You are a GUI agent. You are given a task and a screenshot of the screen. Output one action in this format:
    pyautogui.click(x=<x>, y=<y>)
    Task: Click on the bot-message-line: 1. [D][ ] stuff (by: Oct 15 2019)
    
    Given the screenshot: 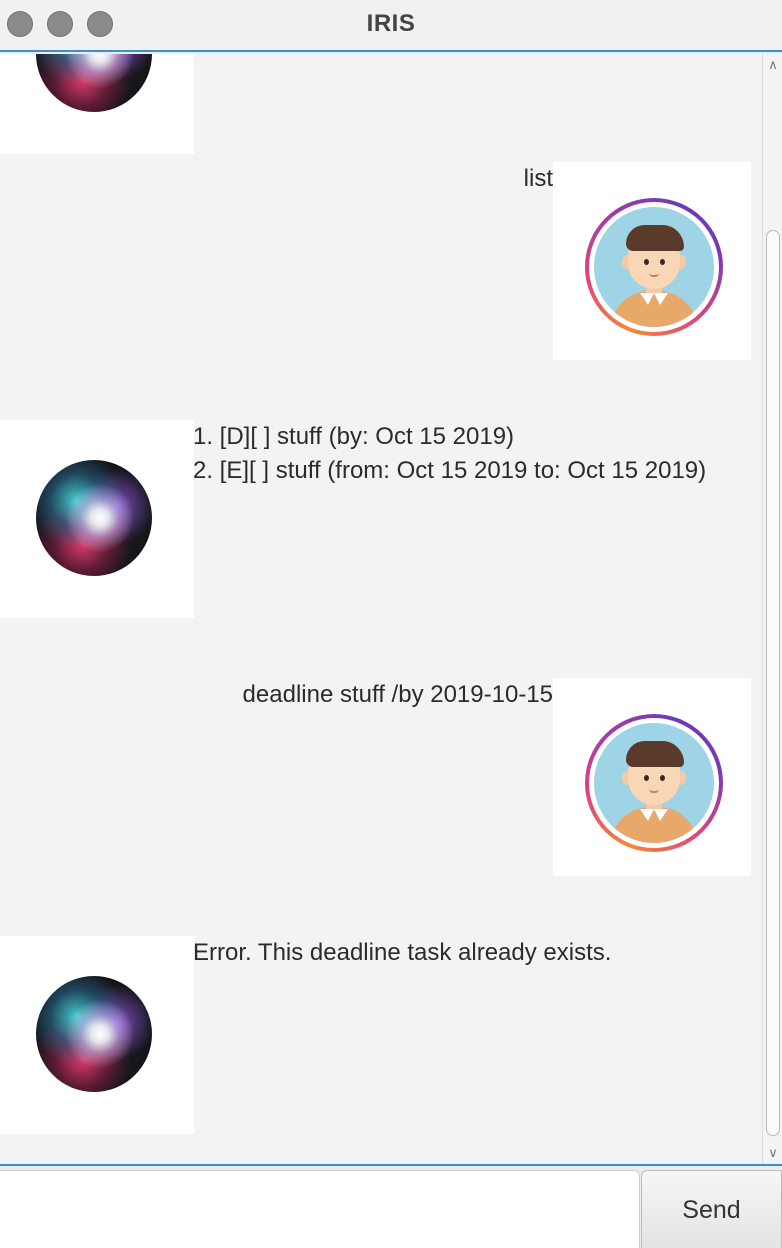 What is the action you would take?
    pyautogui.click(x=354, y=436)
    